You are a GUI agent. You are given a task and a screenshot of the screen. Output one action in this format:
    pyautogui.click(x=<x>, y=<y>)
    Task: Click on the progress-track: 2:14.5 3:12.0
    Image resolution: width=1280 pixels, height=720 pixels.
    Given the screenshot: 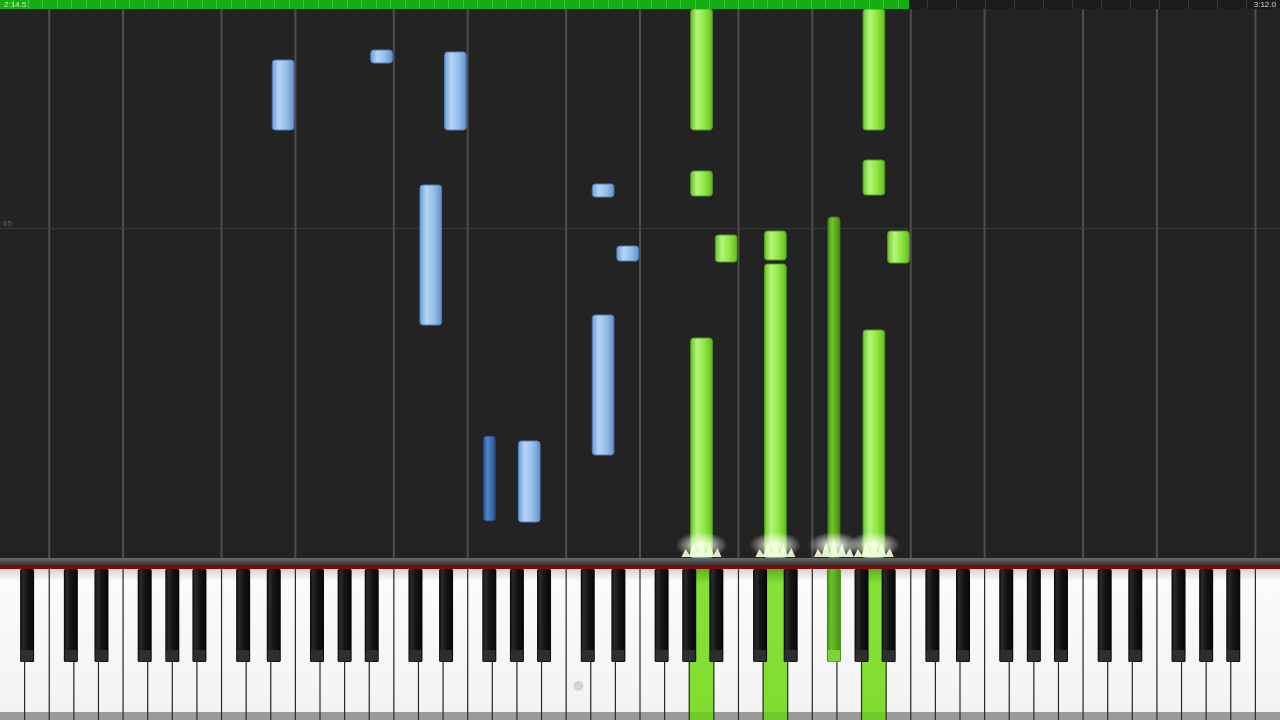 What is the action you would take?
    pyautogui.click(x=640, y=4)
    